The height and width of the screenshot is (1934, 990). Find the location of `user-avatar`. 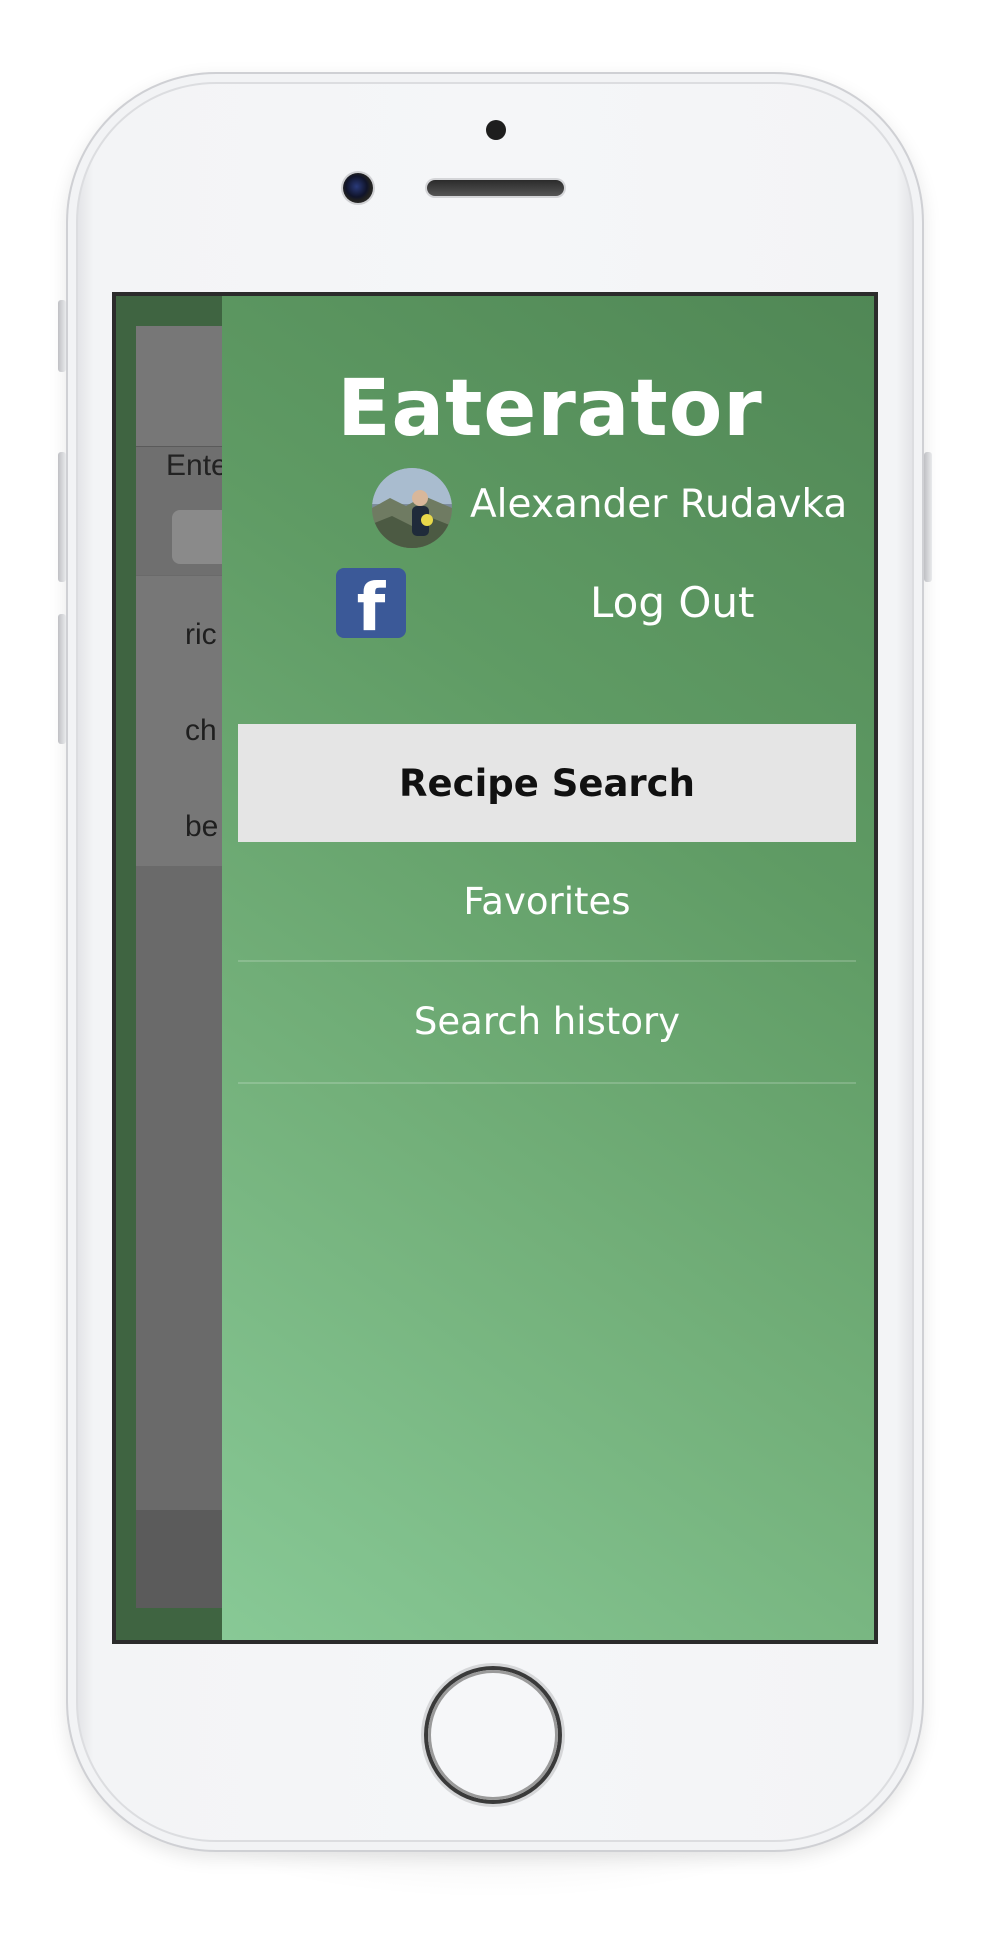

user-avatar is located at coordinates (412, 508).